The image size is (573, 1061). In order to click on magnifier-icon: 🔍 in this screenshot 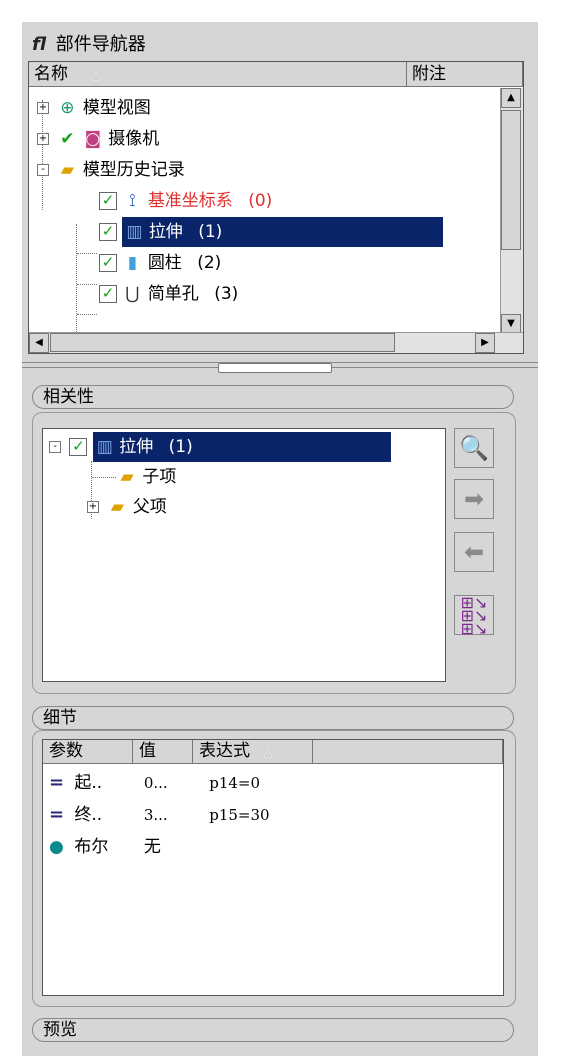, I will do `click(474, 448)`.